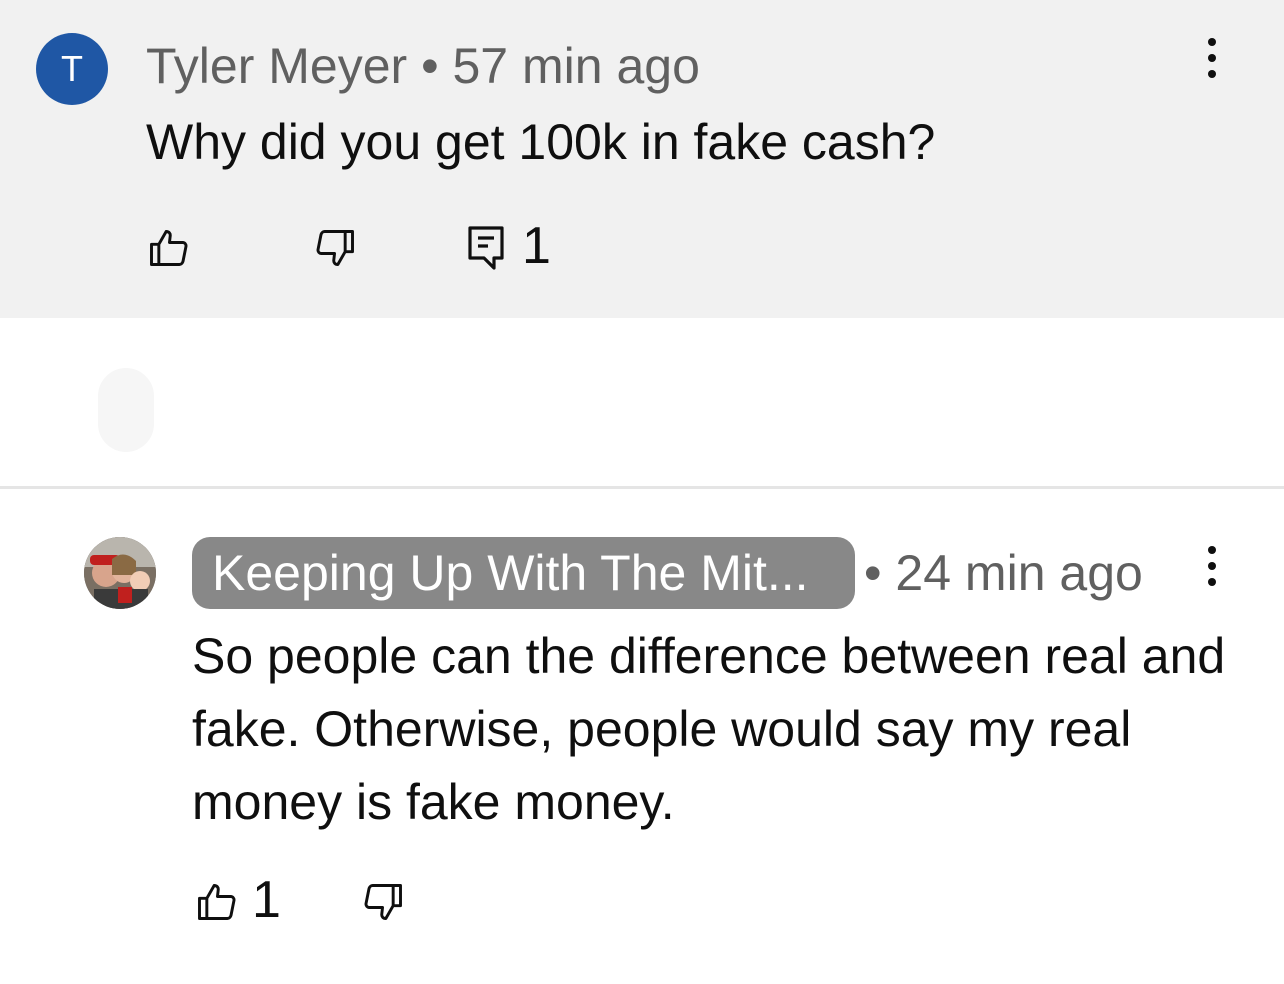 The width and height of the screenshot is (1284, 984). I want to click on like-count: 1, so click(266, 900).